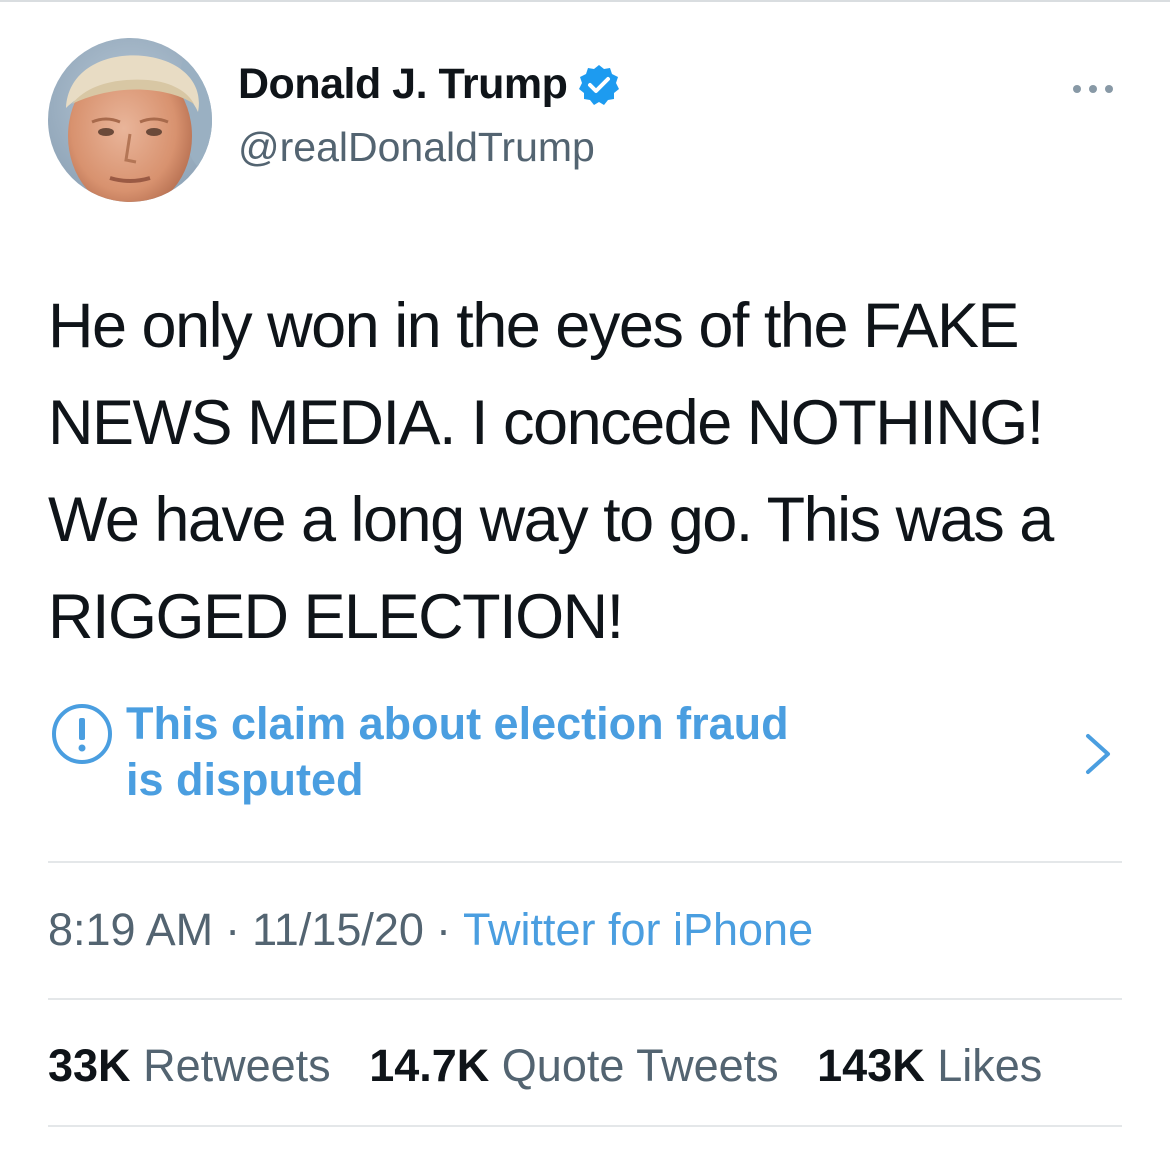 Image resolution: width=1170 pixels, height=1153 pixels. I want to click on retweets-label: Retweets, so click(237, 1065).